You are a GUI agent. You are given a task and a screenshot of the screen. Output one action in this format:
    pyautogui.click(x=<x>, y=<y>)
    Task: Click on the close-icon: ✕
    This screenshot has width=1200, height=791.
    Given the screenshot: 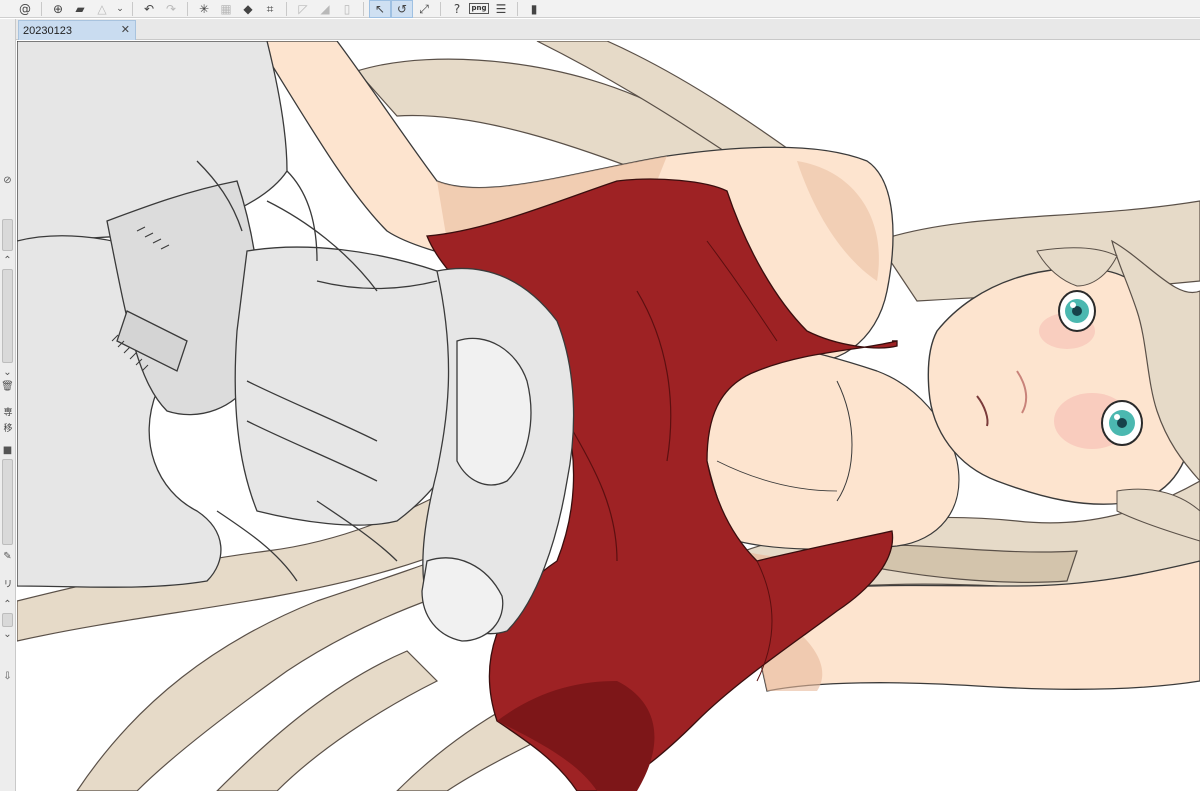 What is the action you would take?
    pyautogui.click(x=125, y=29)
    